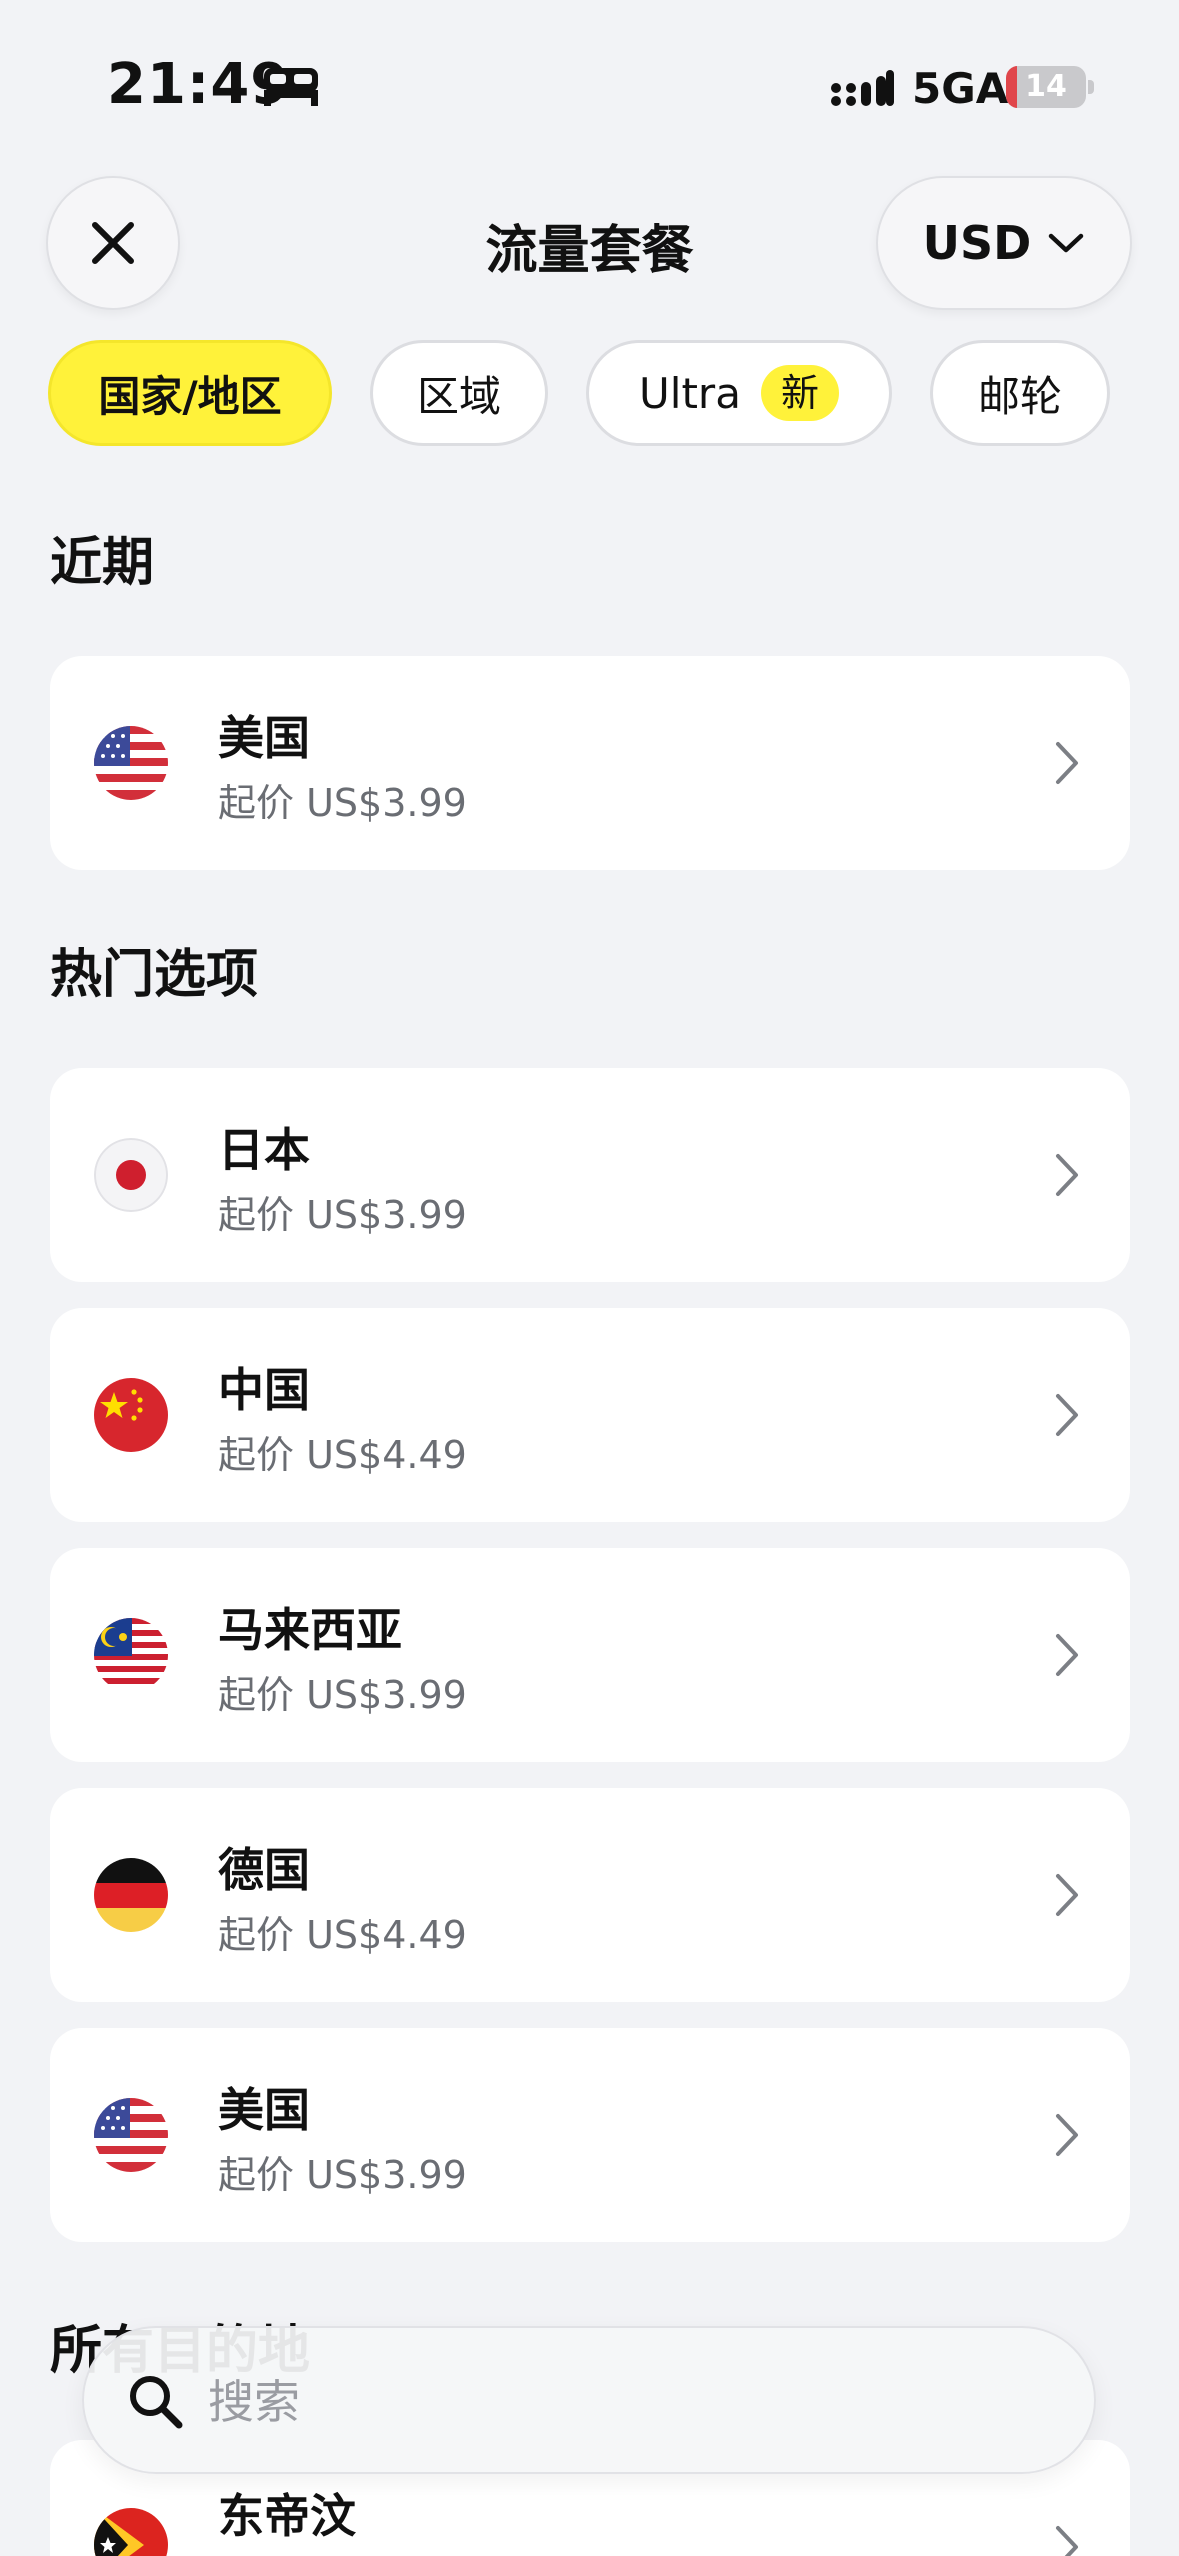  I want to click on new-badge: 新, so click(799, 393).